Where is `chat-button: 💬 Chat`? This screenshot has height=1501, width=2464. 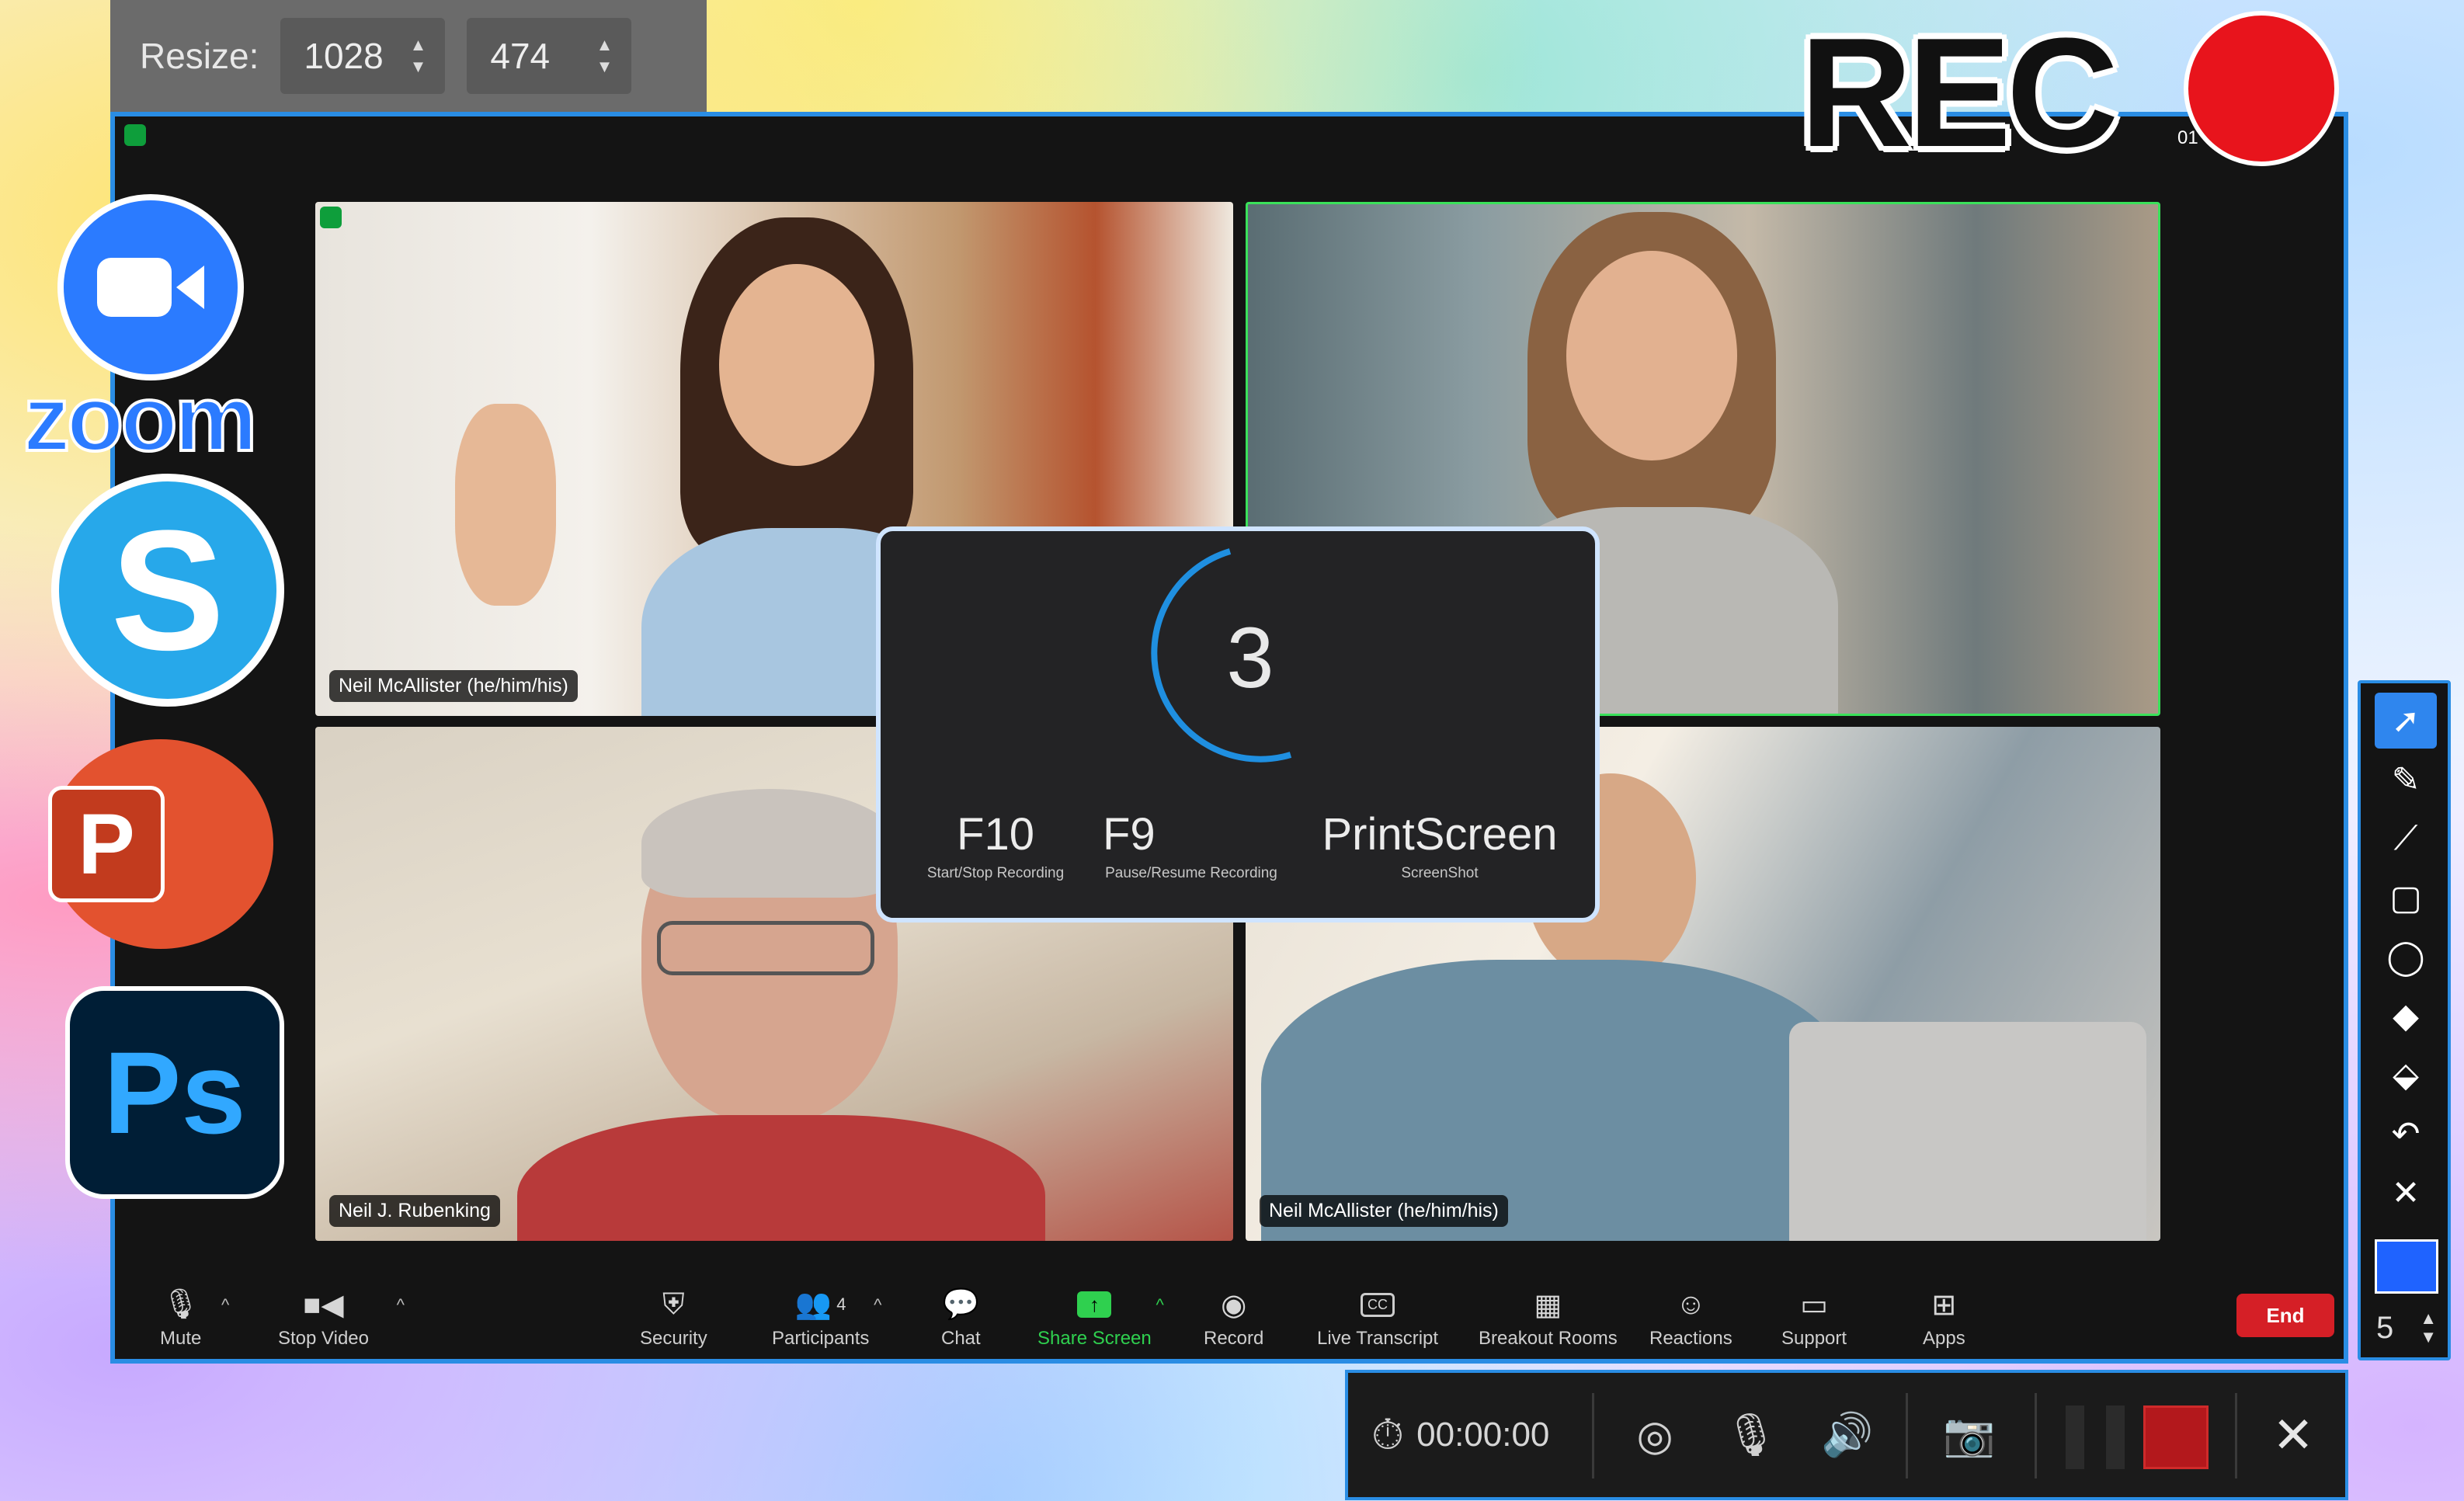
chat-button: 💬 Chat is located at coordinates (961, 1315).